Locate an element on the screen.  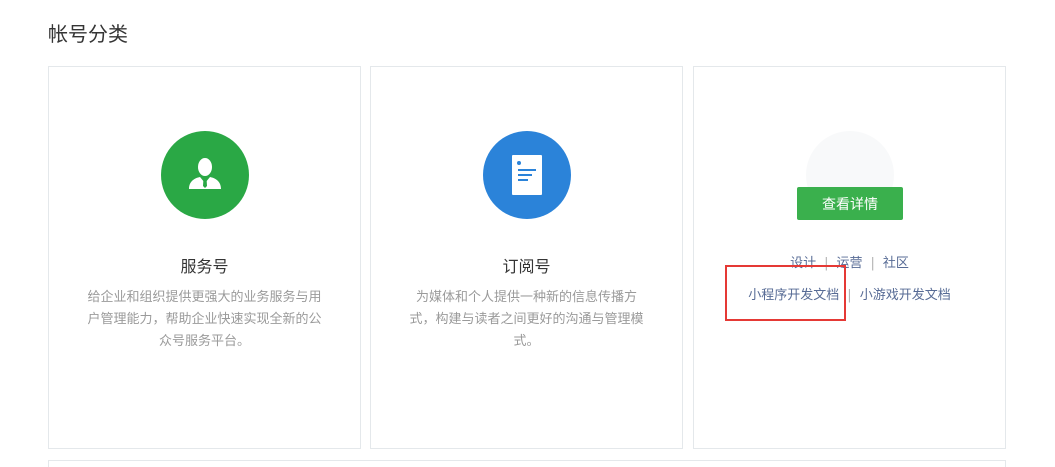
document-icon is located at coordinates (526, 175).